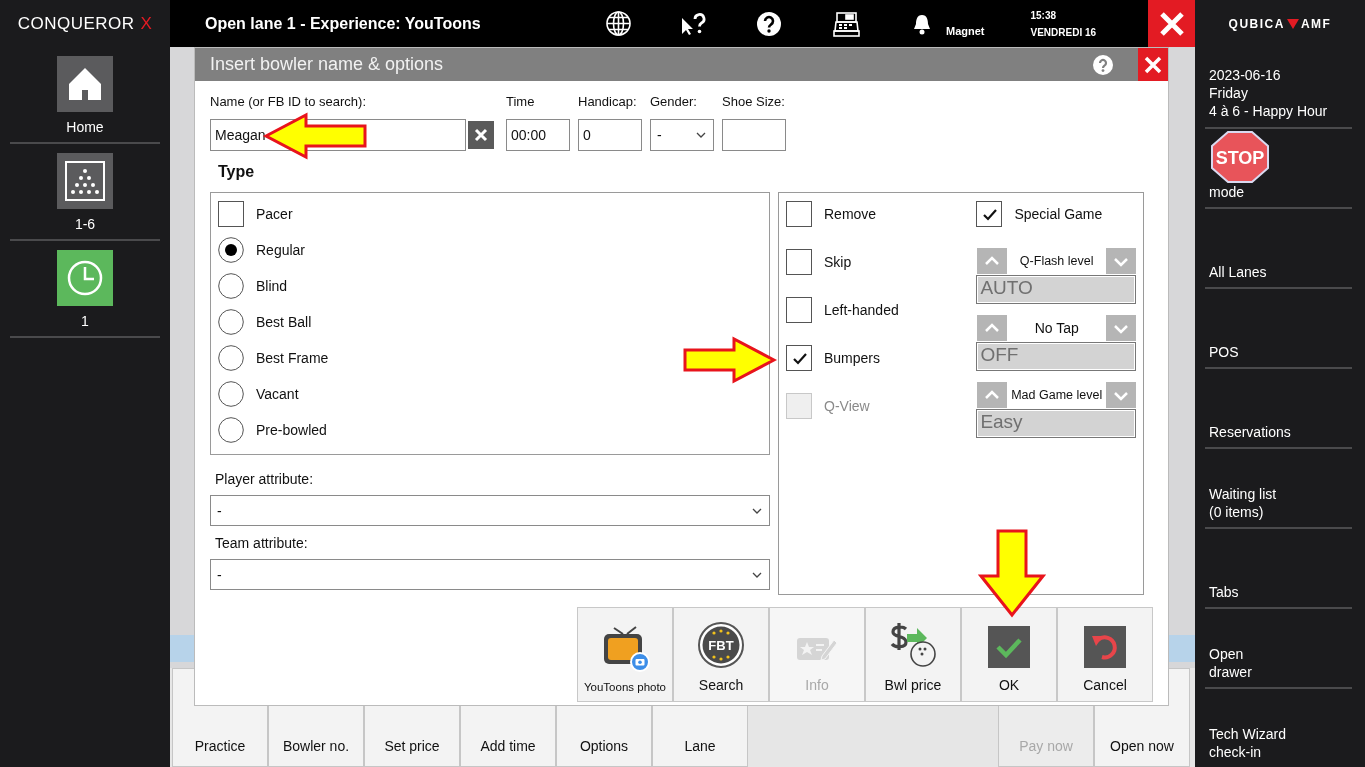 Image resolution: width=1365 pixels, height=767 pixels. Describe the element at coordinates (289, 102) in the screenshot. I see `field-label: Name (or FB ID to search):` at that location.